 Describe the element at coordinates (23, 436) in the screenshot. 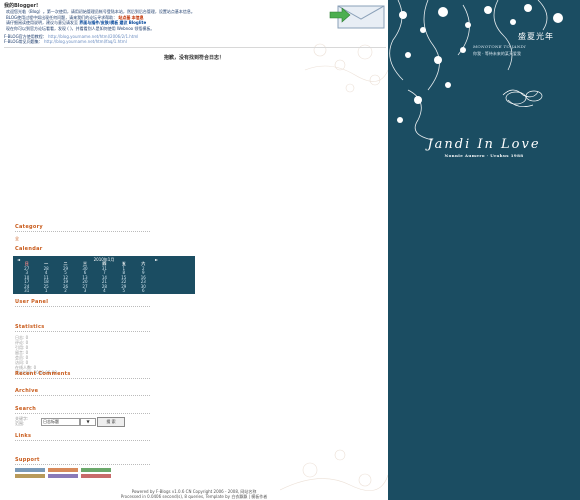

I see `section-links-title: Links` at that location.